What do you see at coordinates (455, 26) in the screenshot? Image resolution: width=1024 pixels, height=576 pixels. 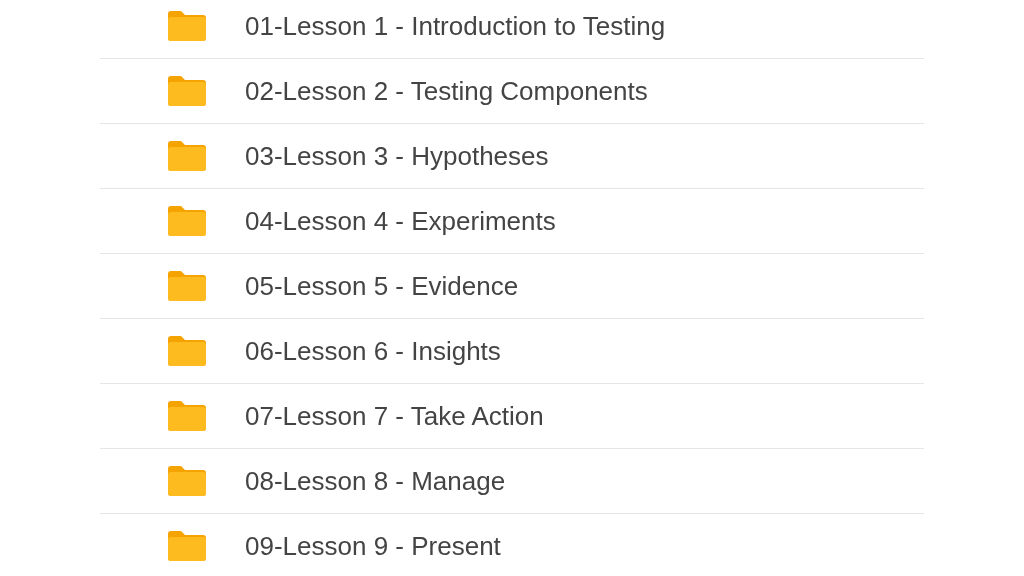 I see `folder-name: 01-Lesson 1 - Introduction to Testing` at bounding box center [455, 26].